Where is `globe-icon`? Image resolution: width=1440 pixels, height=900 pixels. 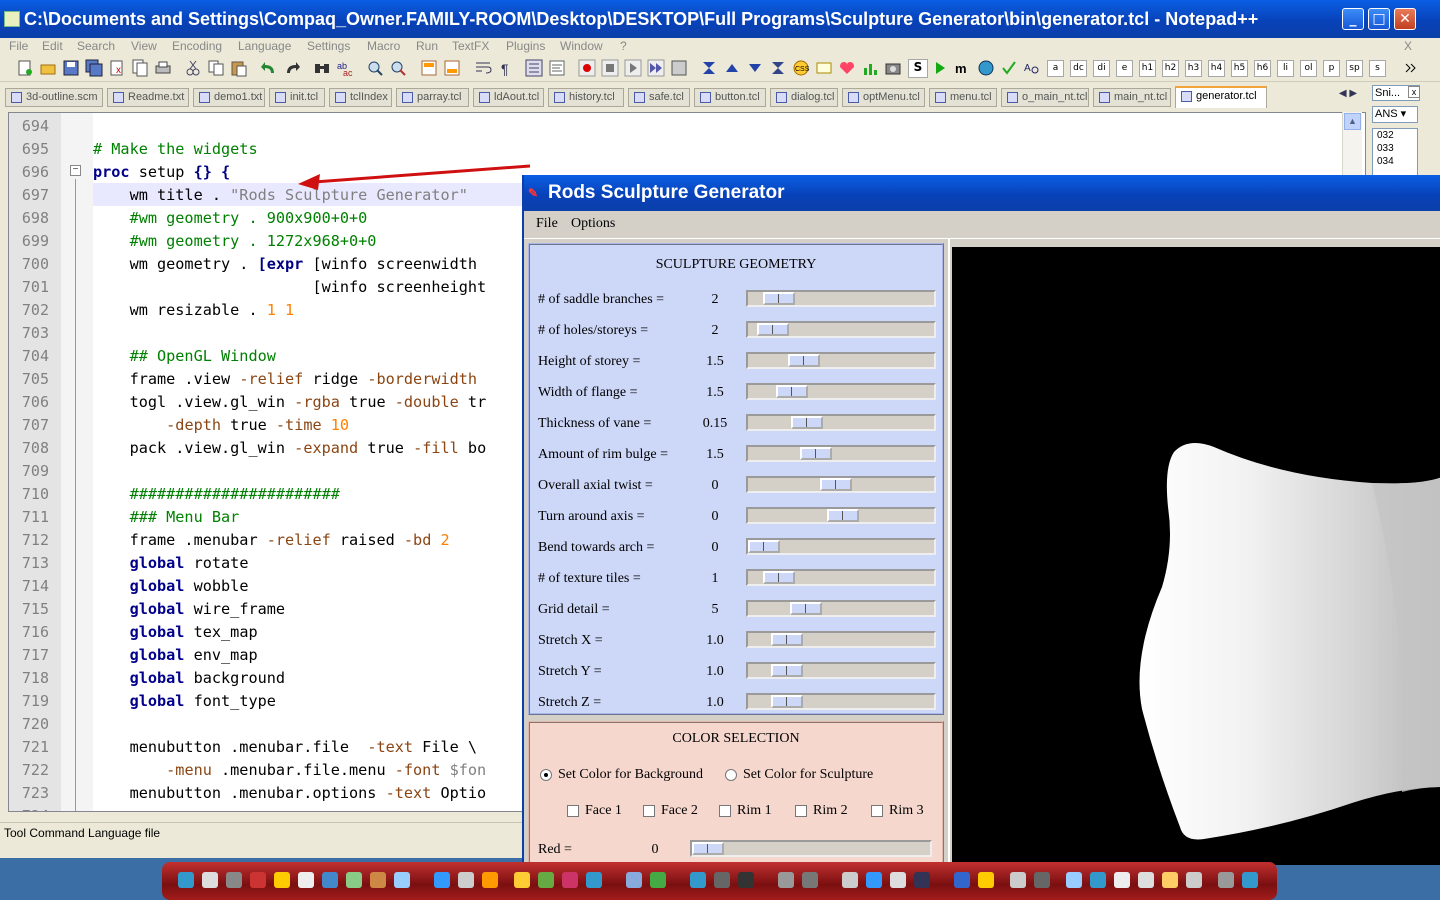 globe-icon is located at coordinates (986, 68).